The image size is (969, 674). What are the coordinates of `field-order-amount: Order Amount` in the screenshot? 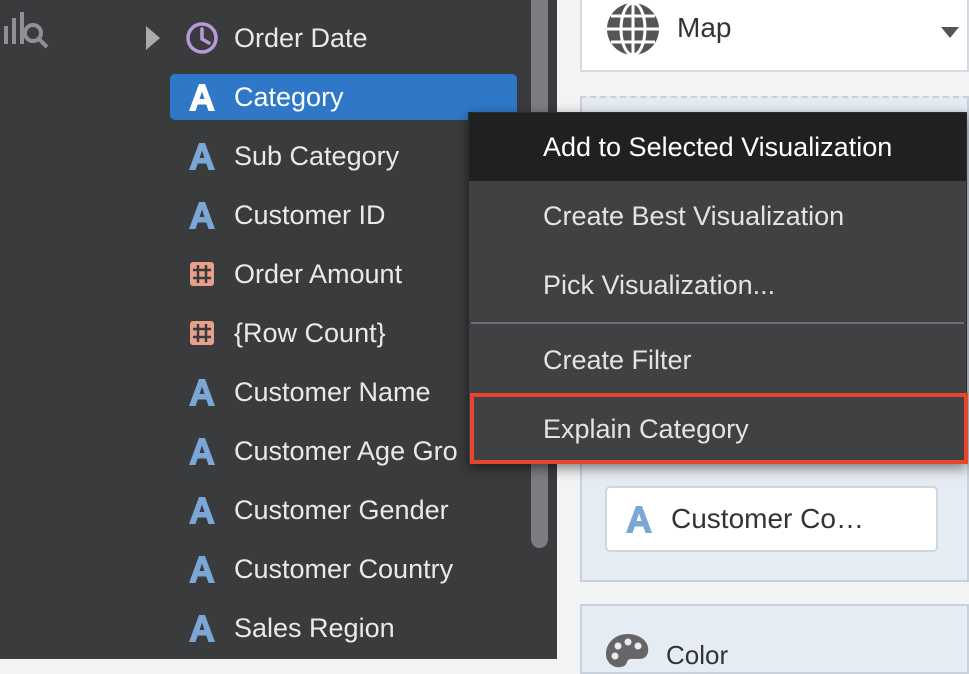 It's located at (343, 274).